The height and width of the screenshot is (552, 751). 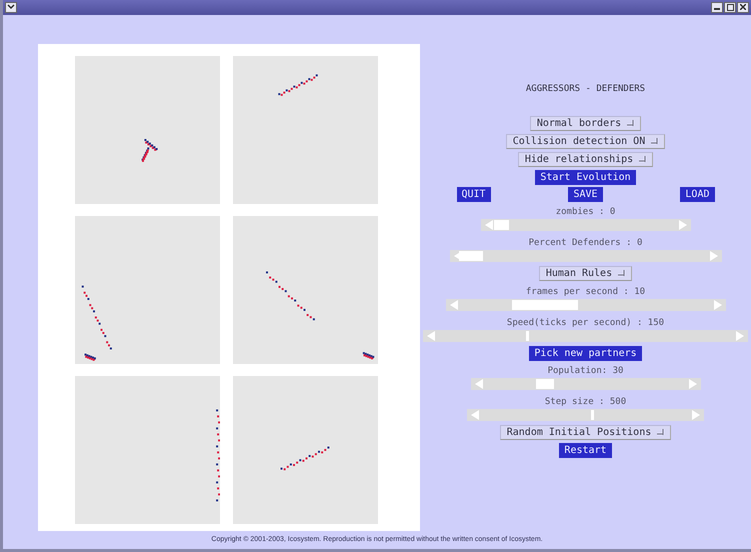 What do you see at coordinates (585, 177) in the screenshot?
I see `action-button: Start Evolution` at bounding box center [585, 177].